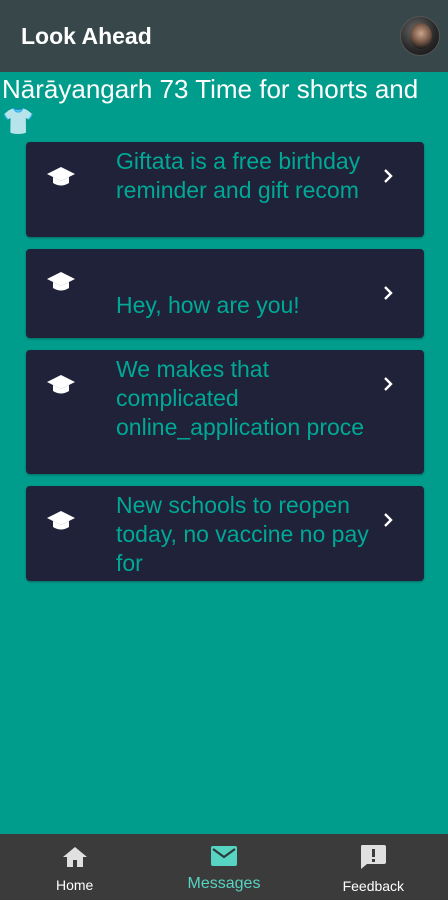 The height and width of the screenshot is (900, 448). Describe the element at coordinates (224, 883) in the screenshot. I see `nav-messages-label: Messages` at that location.